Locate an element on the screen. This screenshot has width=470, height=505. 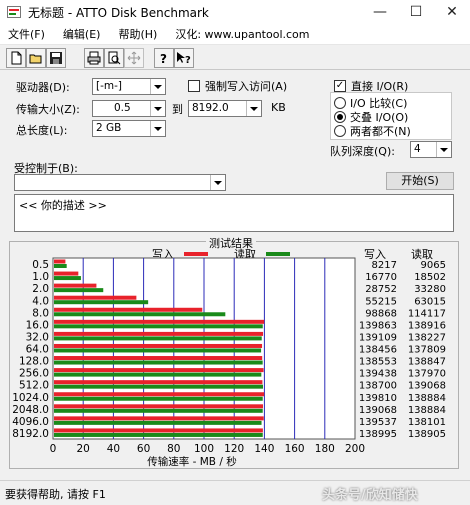
read-value: 18502 is located at coordinates (430, 277).